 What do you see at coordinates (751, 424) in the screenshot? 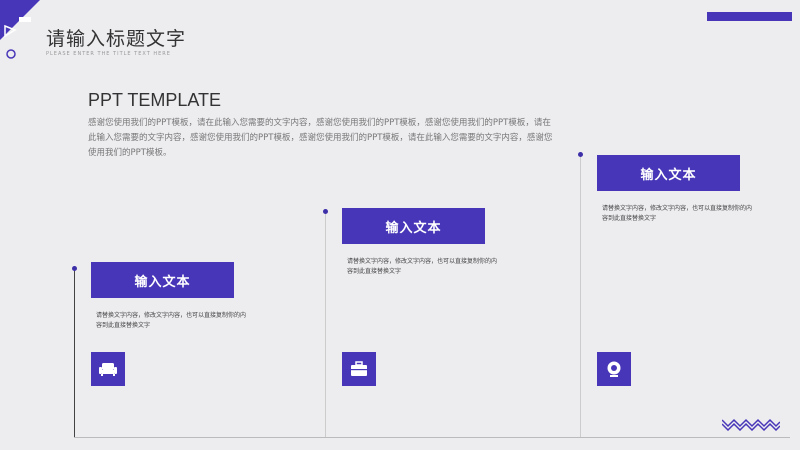
I see `zigzag-decoration` at bounding box center [751, 424].